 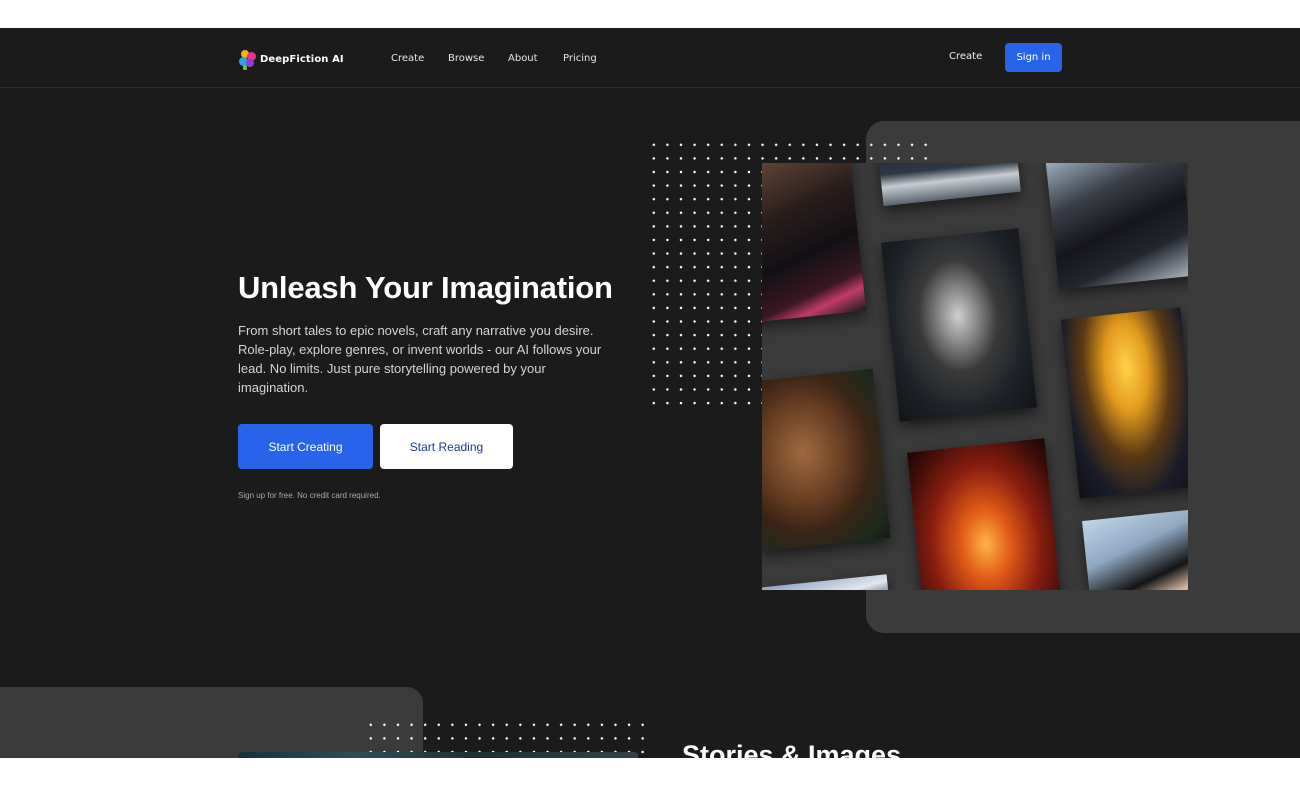 I want to click on gallery-image-woman-portrait, so click(x=1135, y=549).